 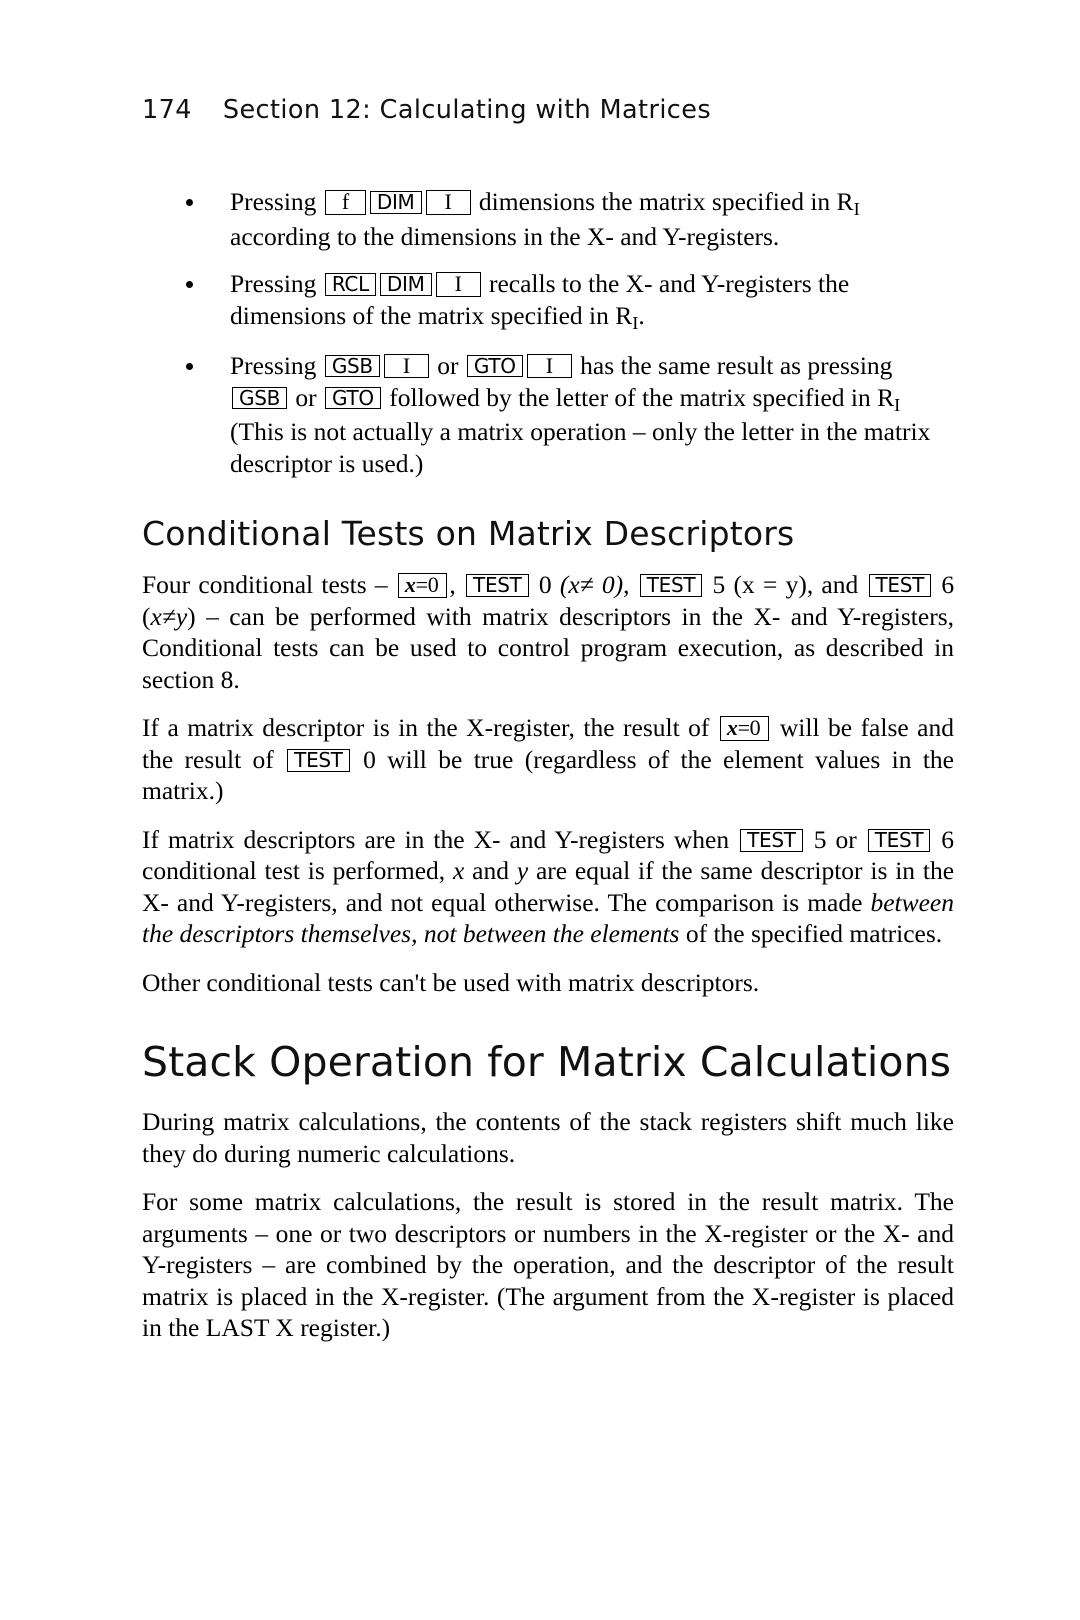 What do you see at coordinates (669, 283) in the screenshot?
I see `bullet-text-tail: recalls to the X- and Y-registers the` at bounding box center [669, 283].